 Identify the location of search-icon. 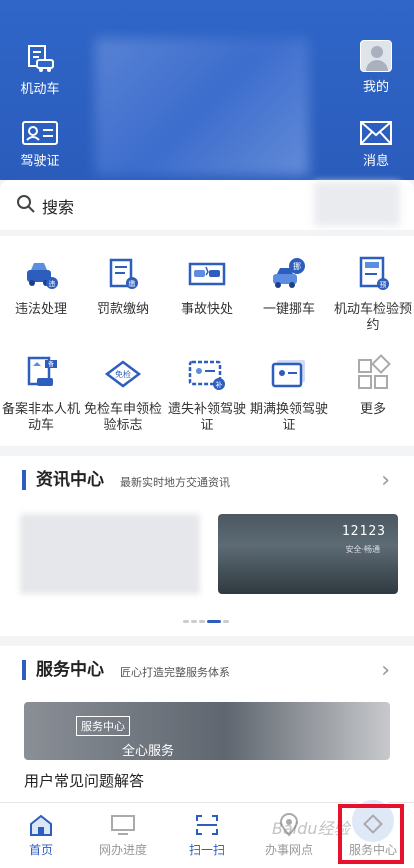
(26, 204).